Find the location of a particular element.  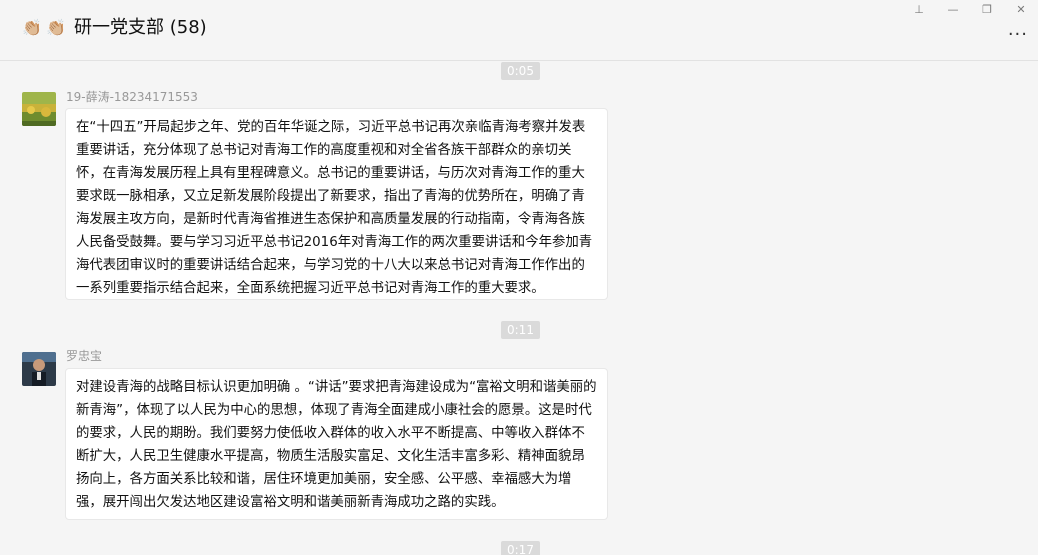

minimize-icon: — is located at coordinates (953, 9).